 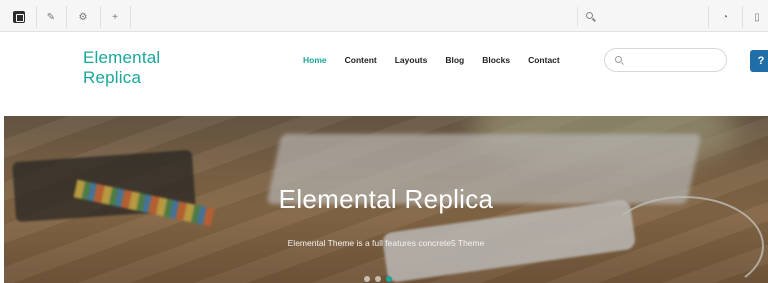 What do you see at coordinates (389, 279) in the screenshot?
I see `slider-dot-active` at bounding box center [389, 279].